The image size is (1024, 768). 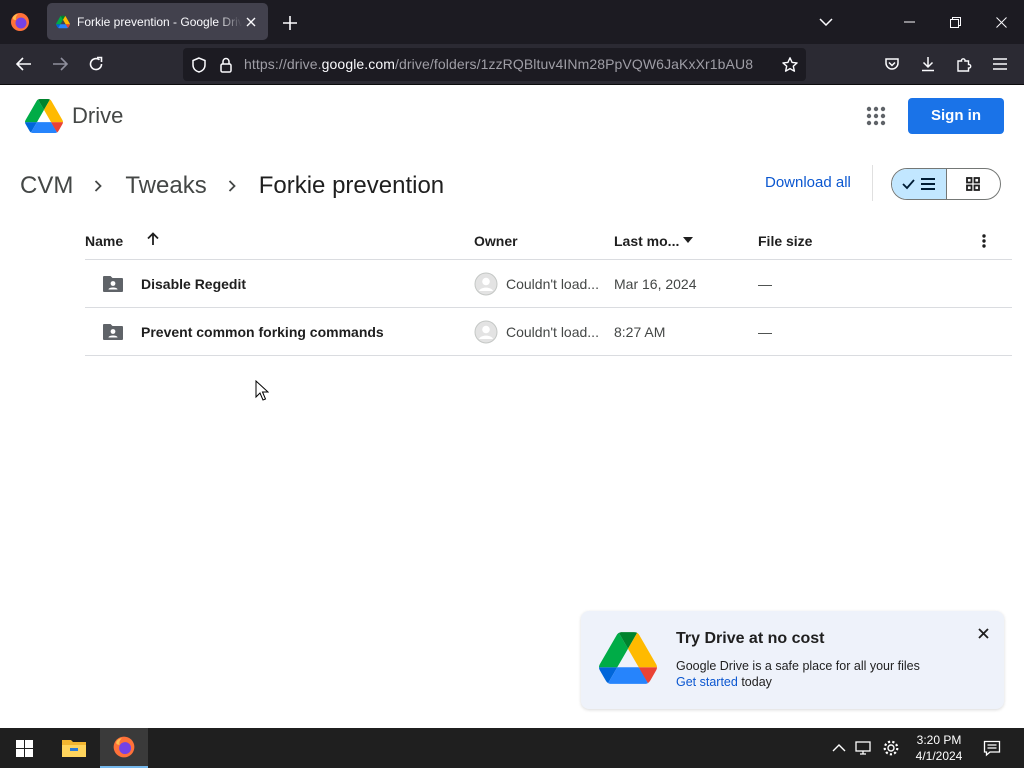 What do you see at coordinates (262, 390) in the screenshot?
I see `mouse-cursor` at bounding box center [262, 390].